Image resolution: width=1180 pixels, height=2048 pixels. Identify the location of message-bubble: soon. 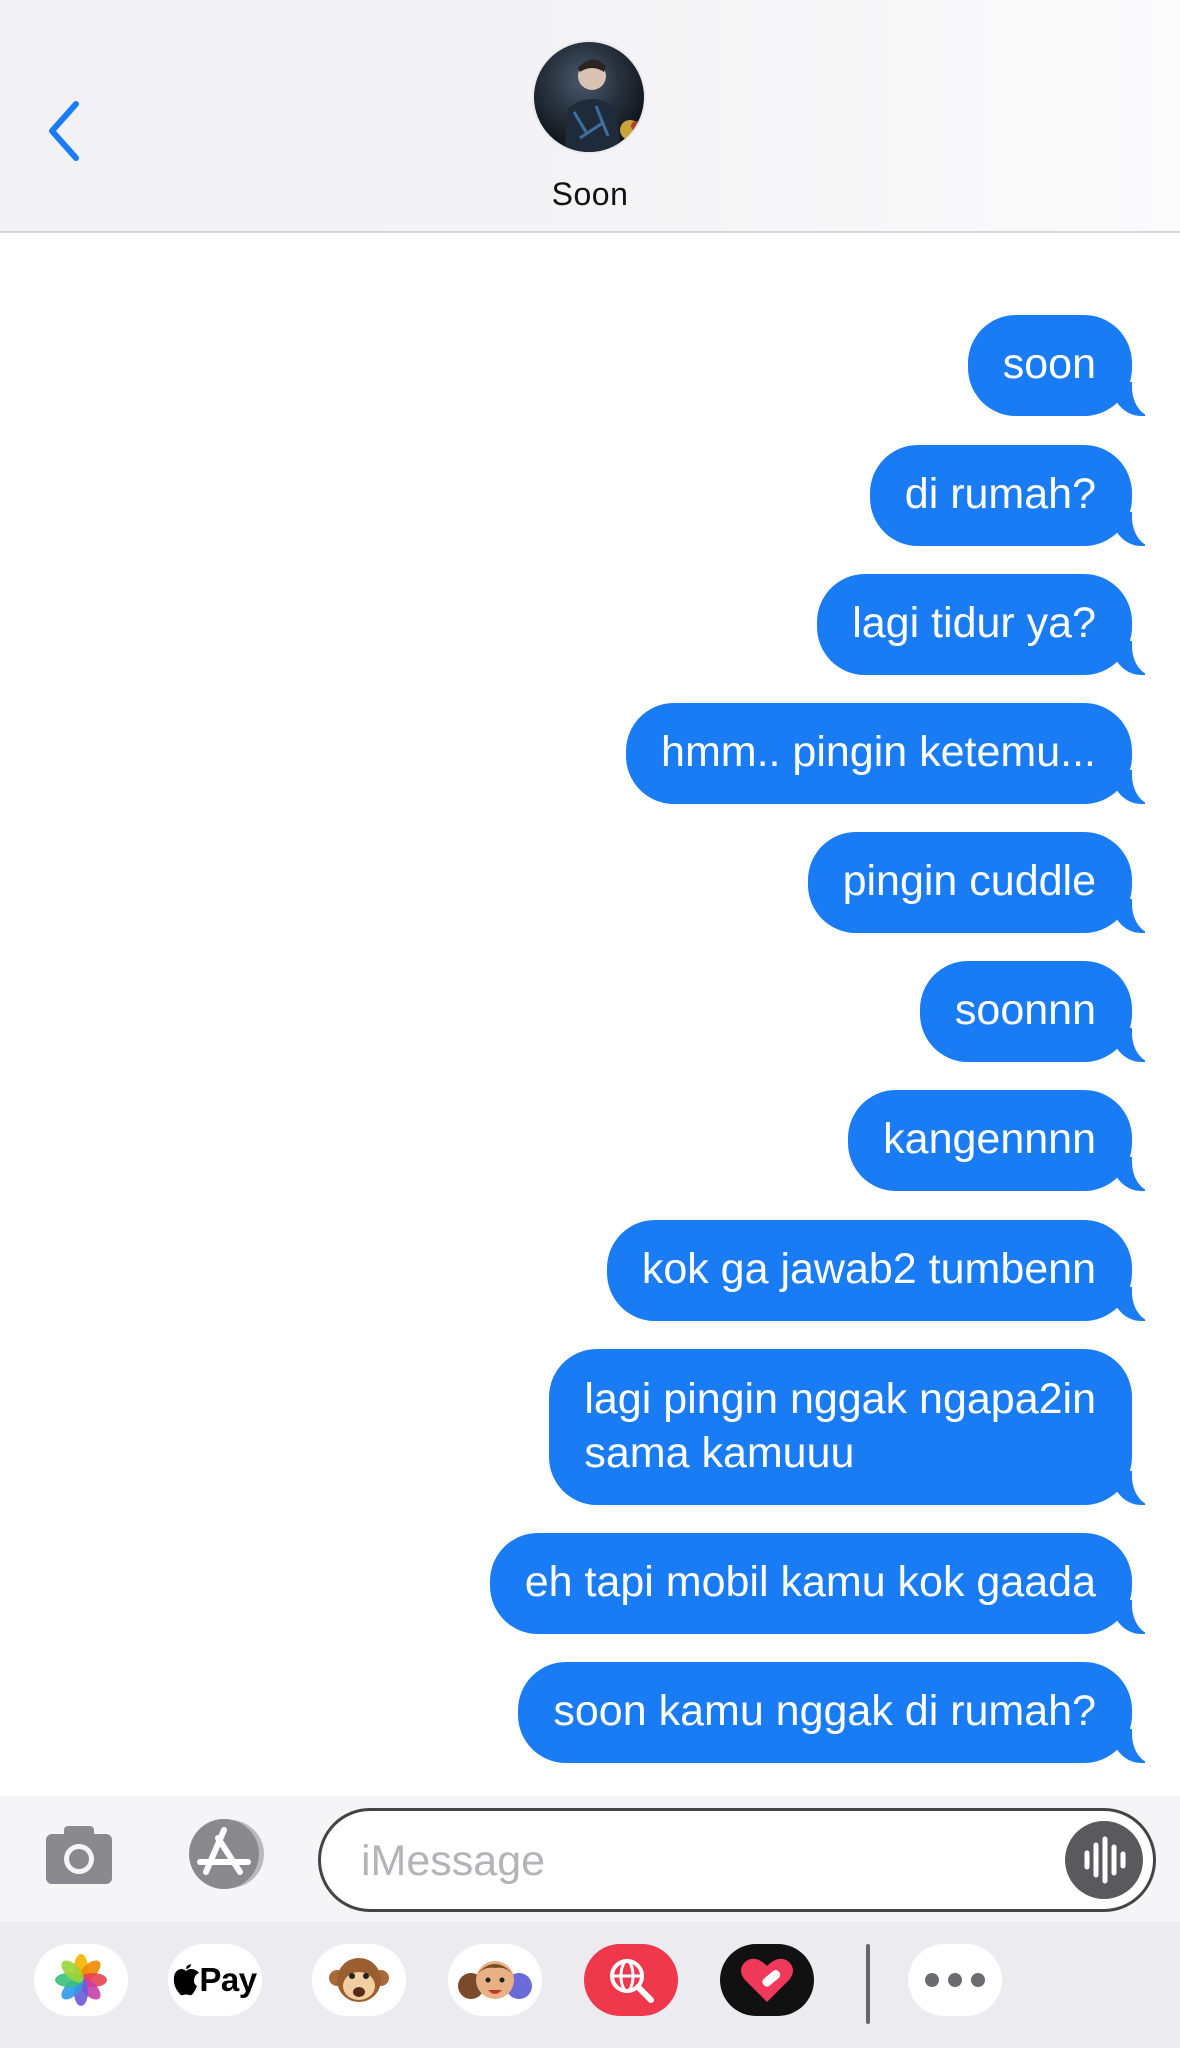
(1065, 366).